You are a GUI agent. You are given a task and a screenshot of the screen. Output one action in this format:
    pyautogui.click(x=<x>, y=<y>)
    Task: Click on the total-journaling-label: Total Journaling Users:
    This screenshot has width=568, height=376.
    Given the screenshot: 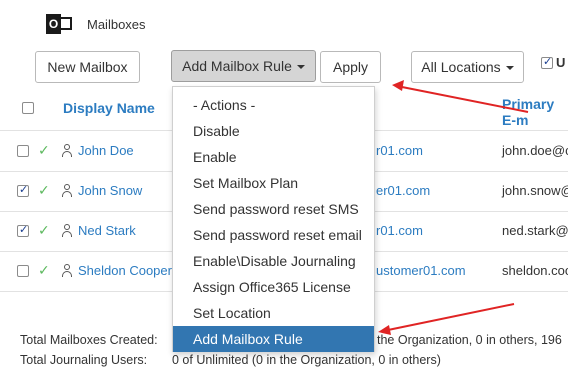 What is the action you would take?
    pyautogui.click(x=84, y=360)
    